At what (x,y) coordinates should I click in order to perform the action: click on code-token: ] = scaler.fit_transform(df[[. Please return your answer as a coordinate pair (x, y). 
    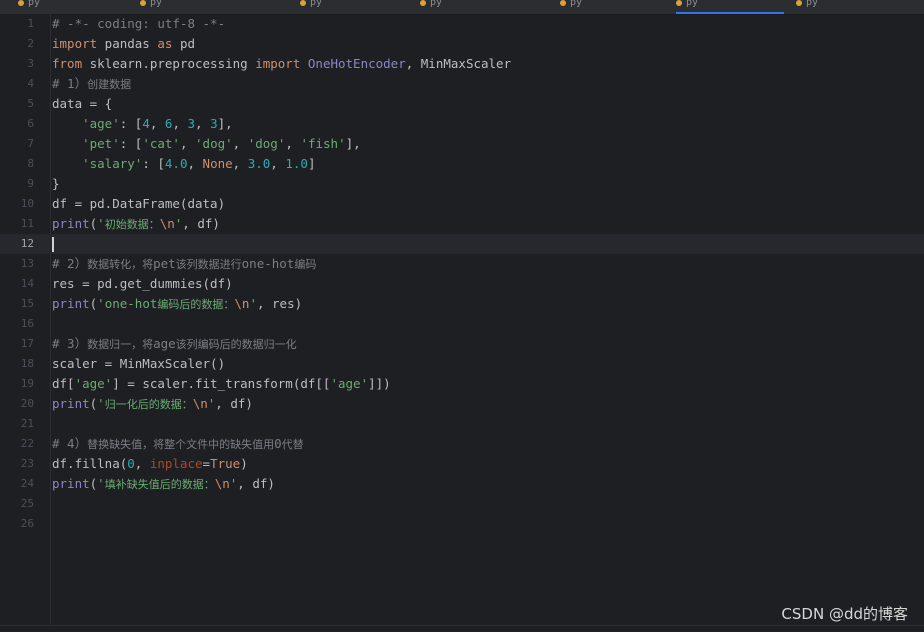
    Looking at the image, I should click on (221, 383).